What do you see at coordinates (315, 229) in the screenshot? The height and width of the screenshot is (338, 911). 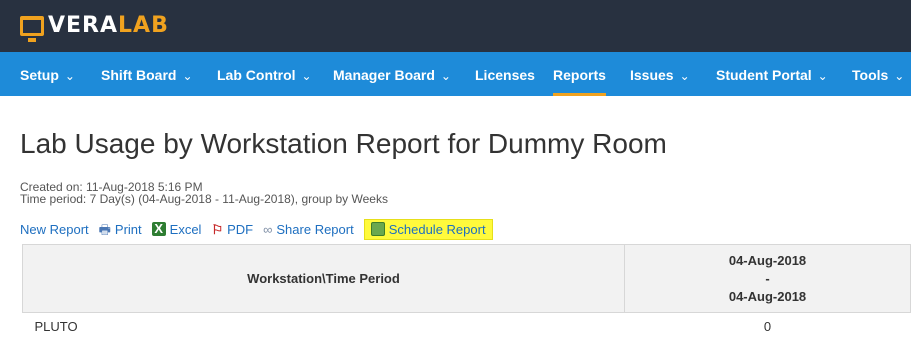 I see `share-report-label: Share Report` at bounding box center [315, 229].